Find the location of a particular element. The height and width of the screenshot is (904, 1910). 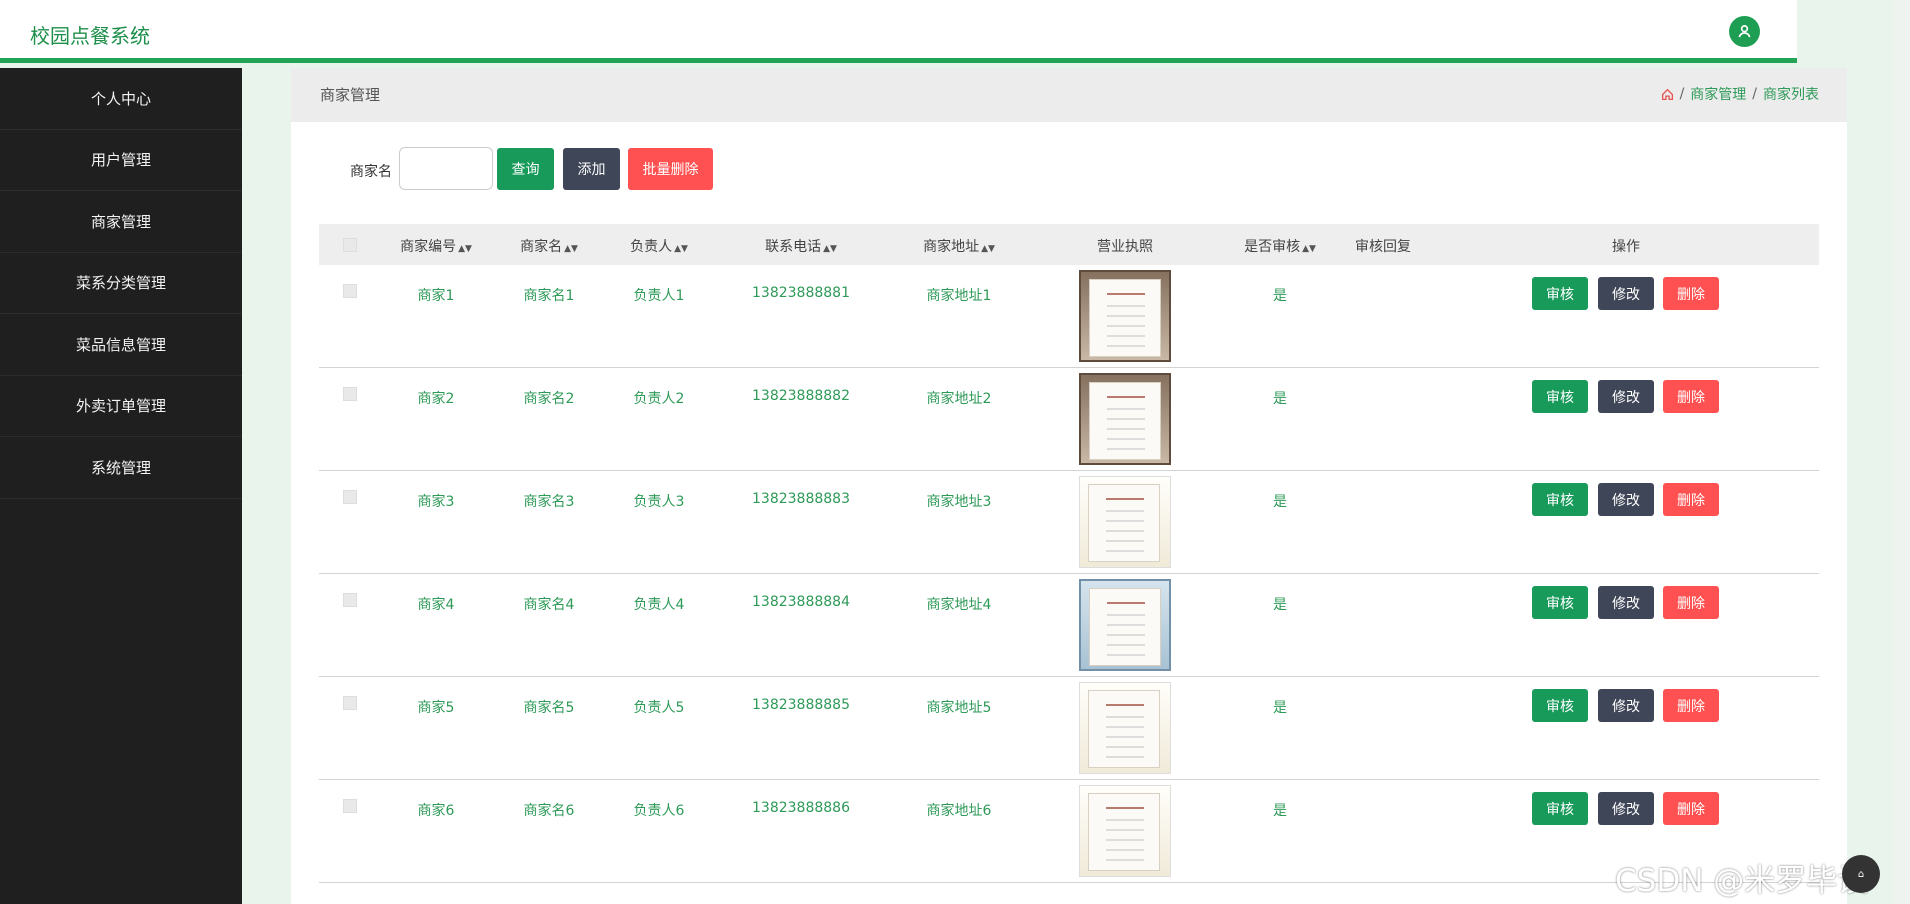

owner-cell: 负责人5 is located at coordinates (659, 708).